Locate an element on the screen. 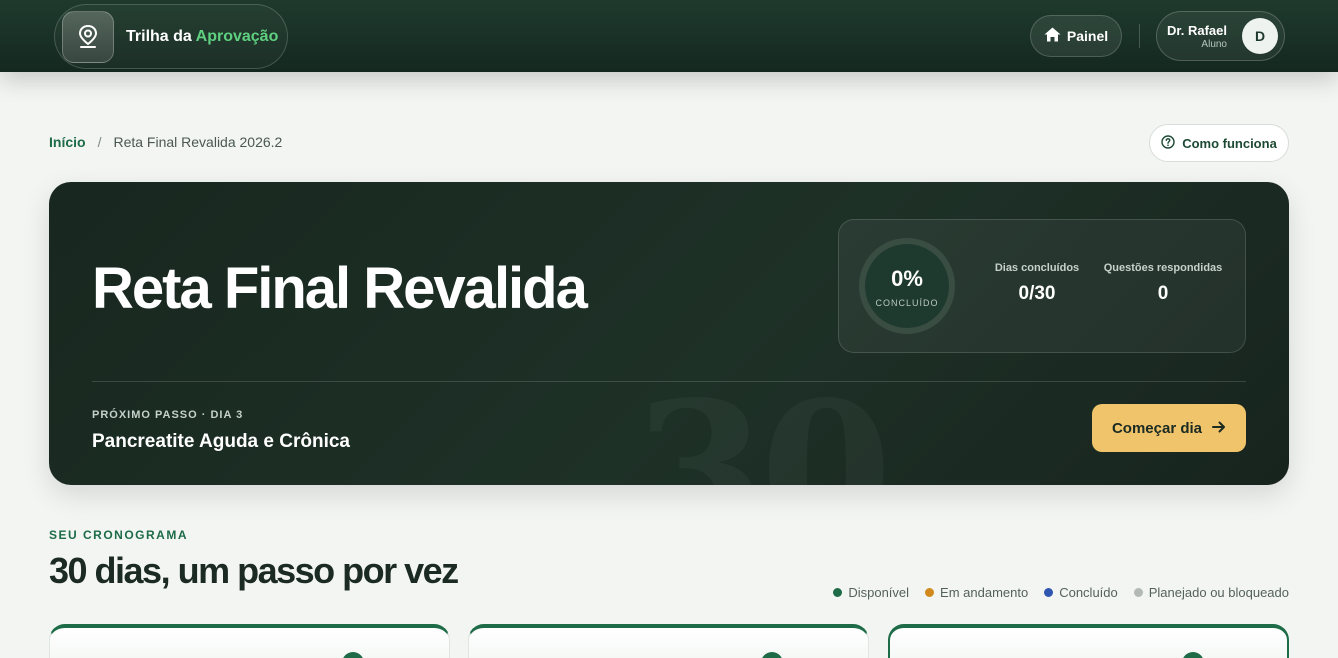 This screenshot has width=1338, height=658. progress-ring: 0% CONCLUÍDO is located at coordinates (907, 286).